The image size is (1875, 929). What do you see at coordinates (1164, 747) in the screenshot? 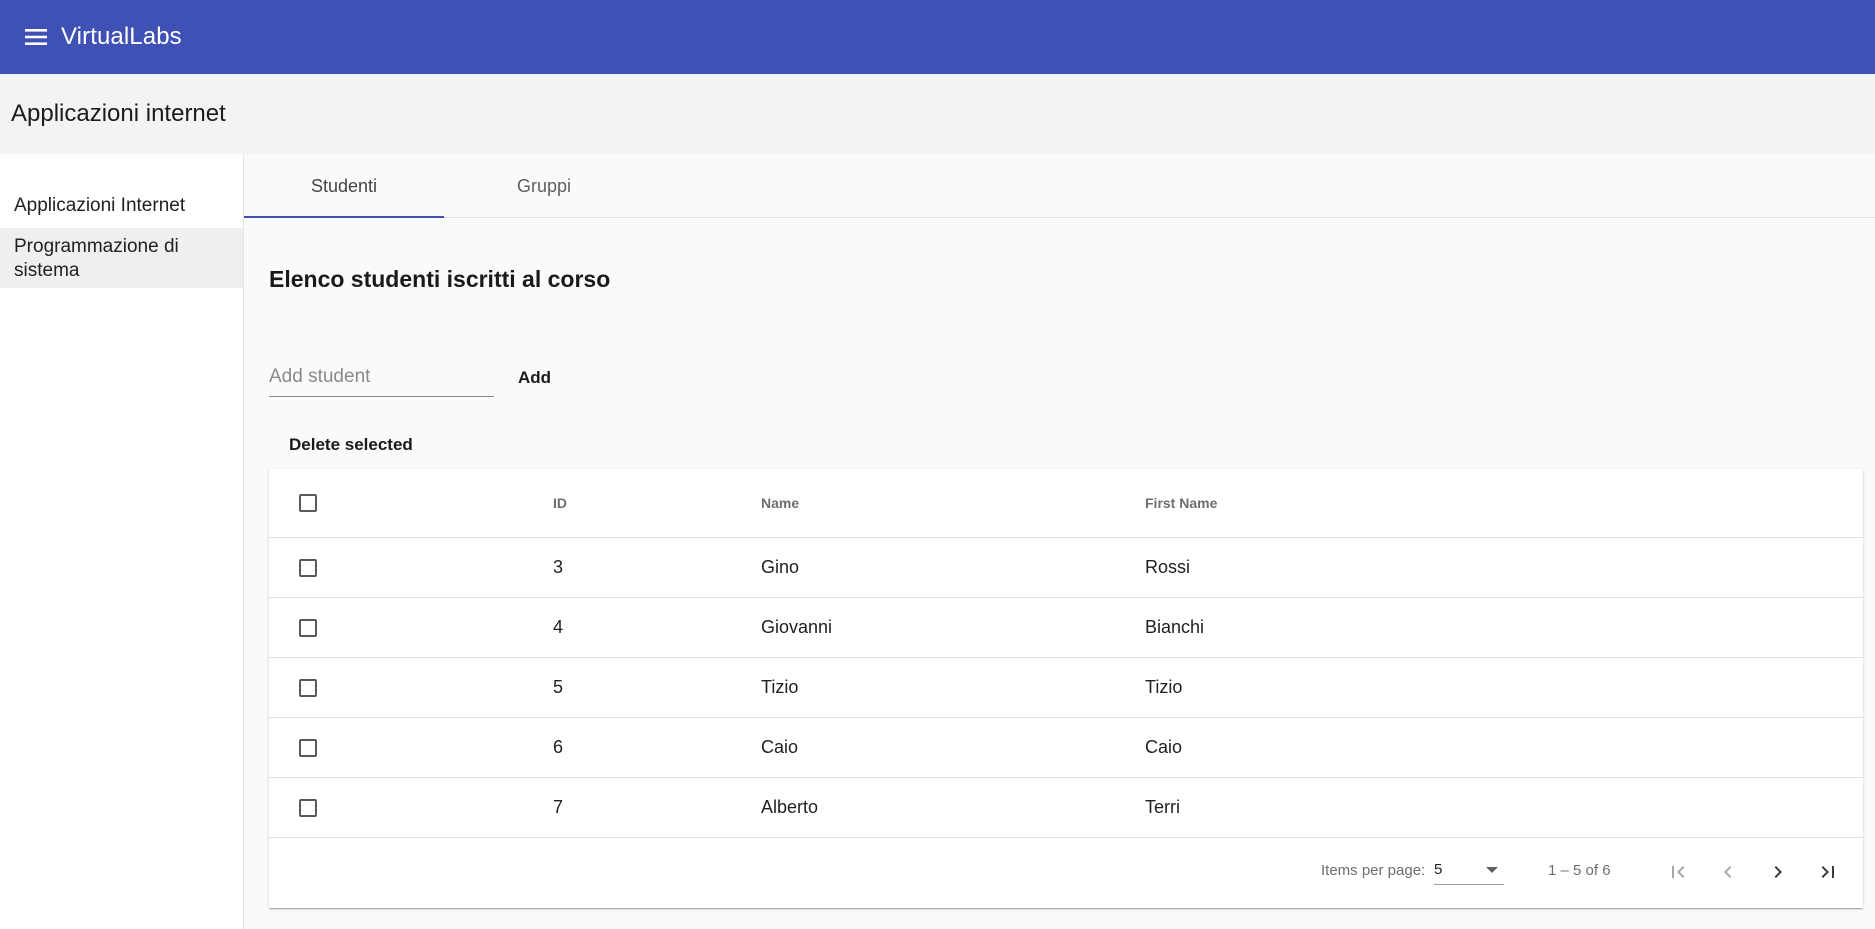
I see `cell-first-name: Caio` at bounding box center [1164, 747].